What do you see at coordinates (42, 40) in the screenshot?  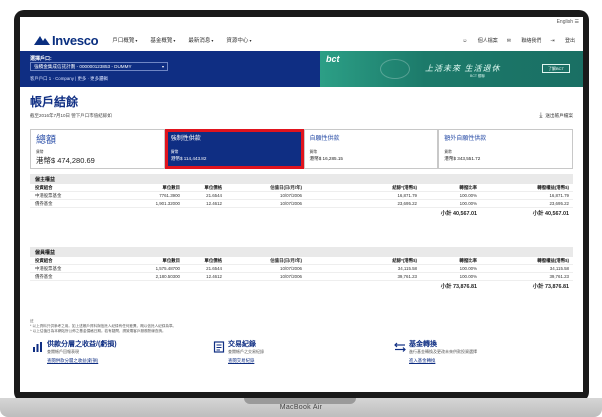 I see `mountain-logo-icon` at bounding box center [42, 40].